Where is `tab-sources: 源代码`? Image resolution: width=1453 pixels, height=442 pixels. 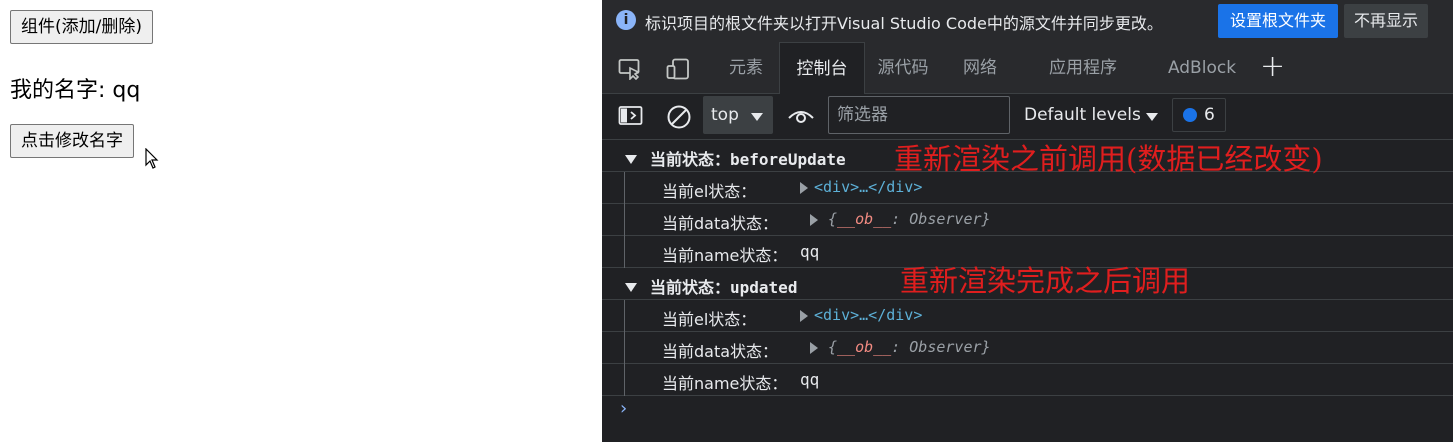 tab-sources: 源代码 is located at coordinates (903, 68).